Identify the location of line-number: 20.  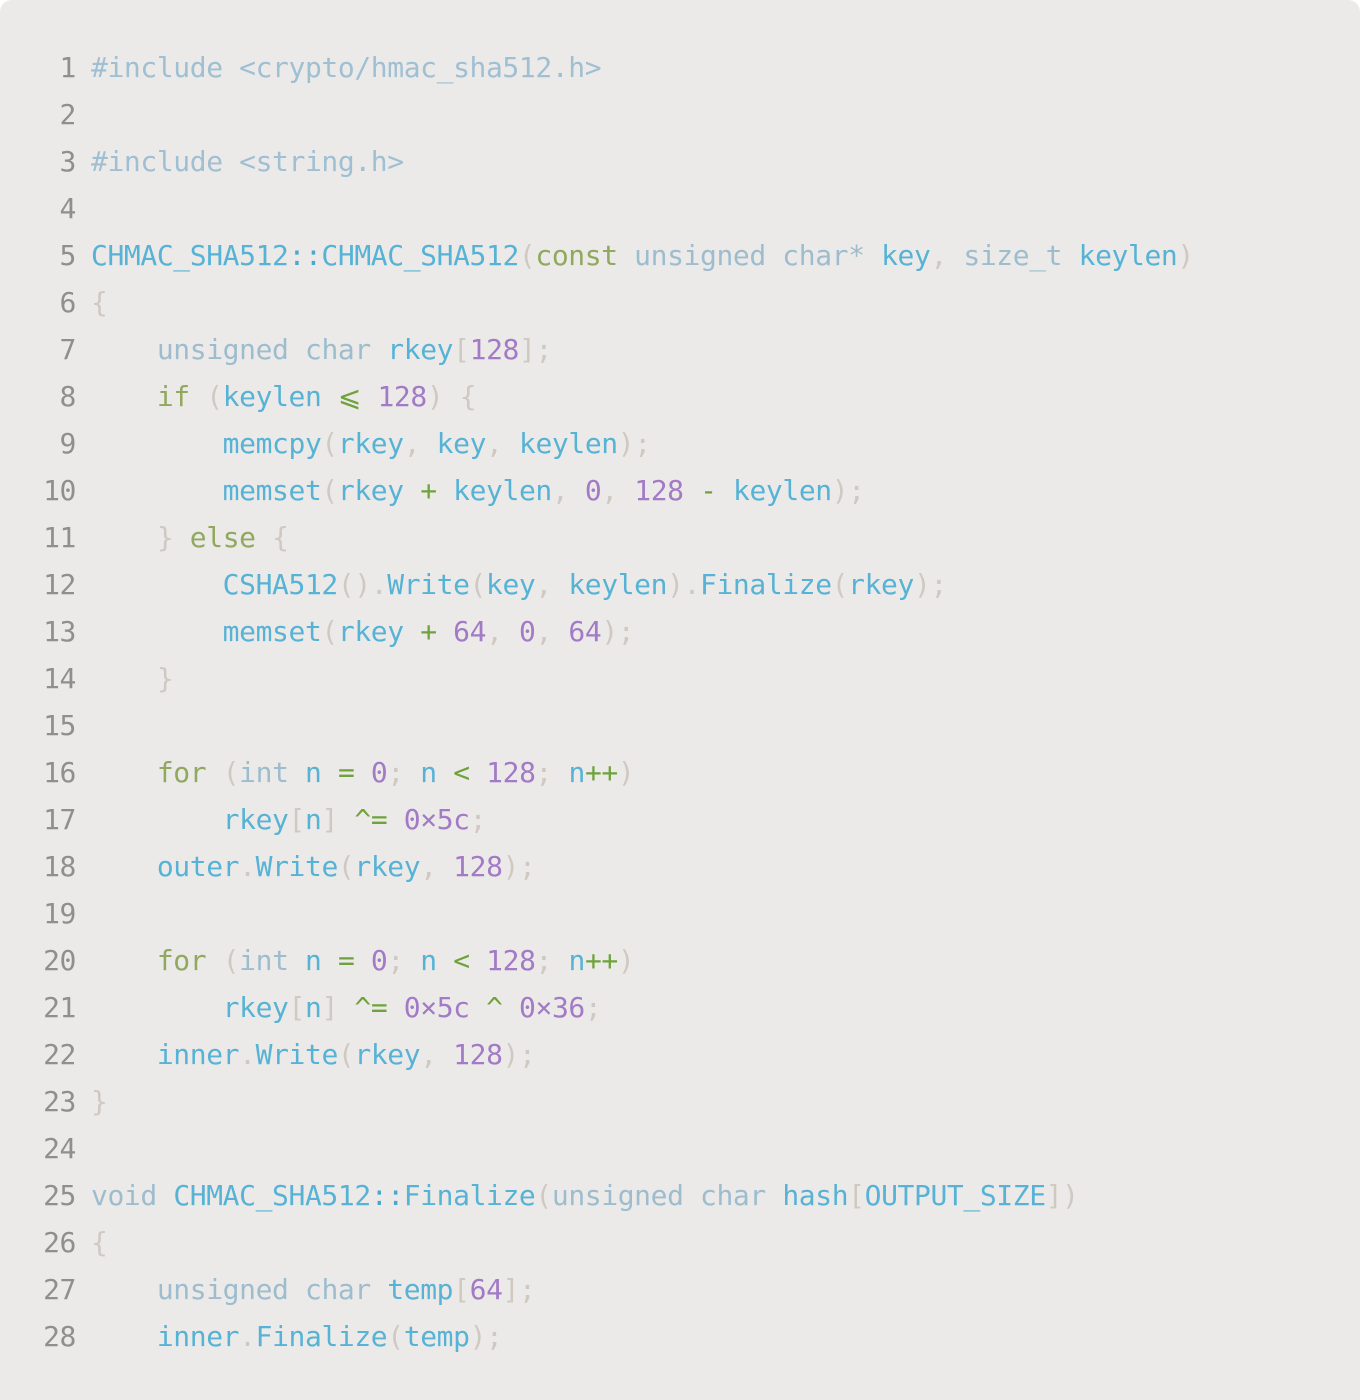
(59, 960).